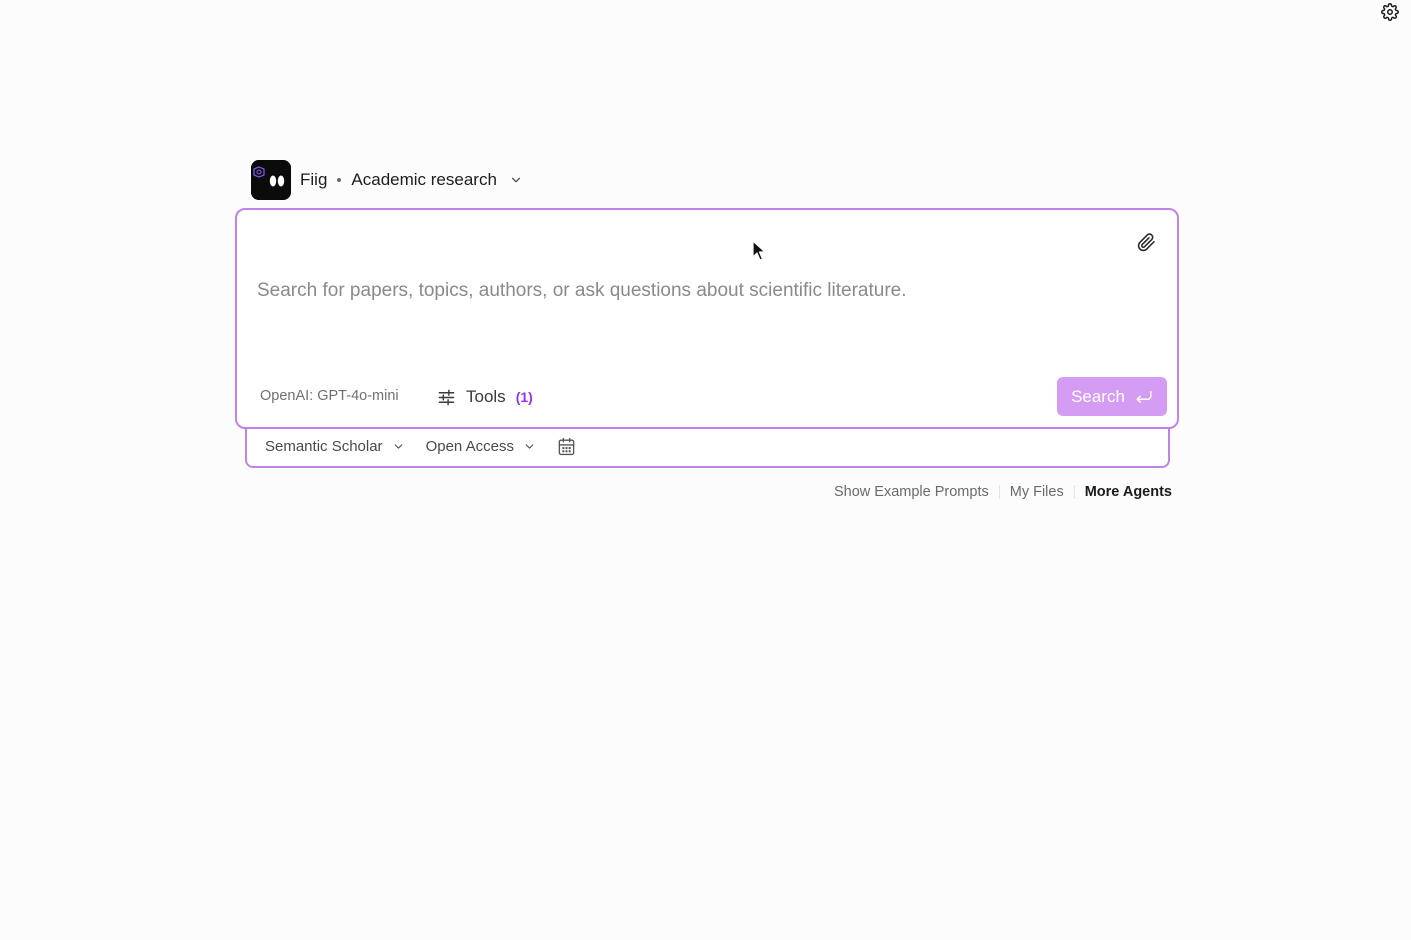  I want to click on agent-header: Fiig Academic research, so click(387, 180).